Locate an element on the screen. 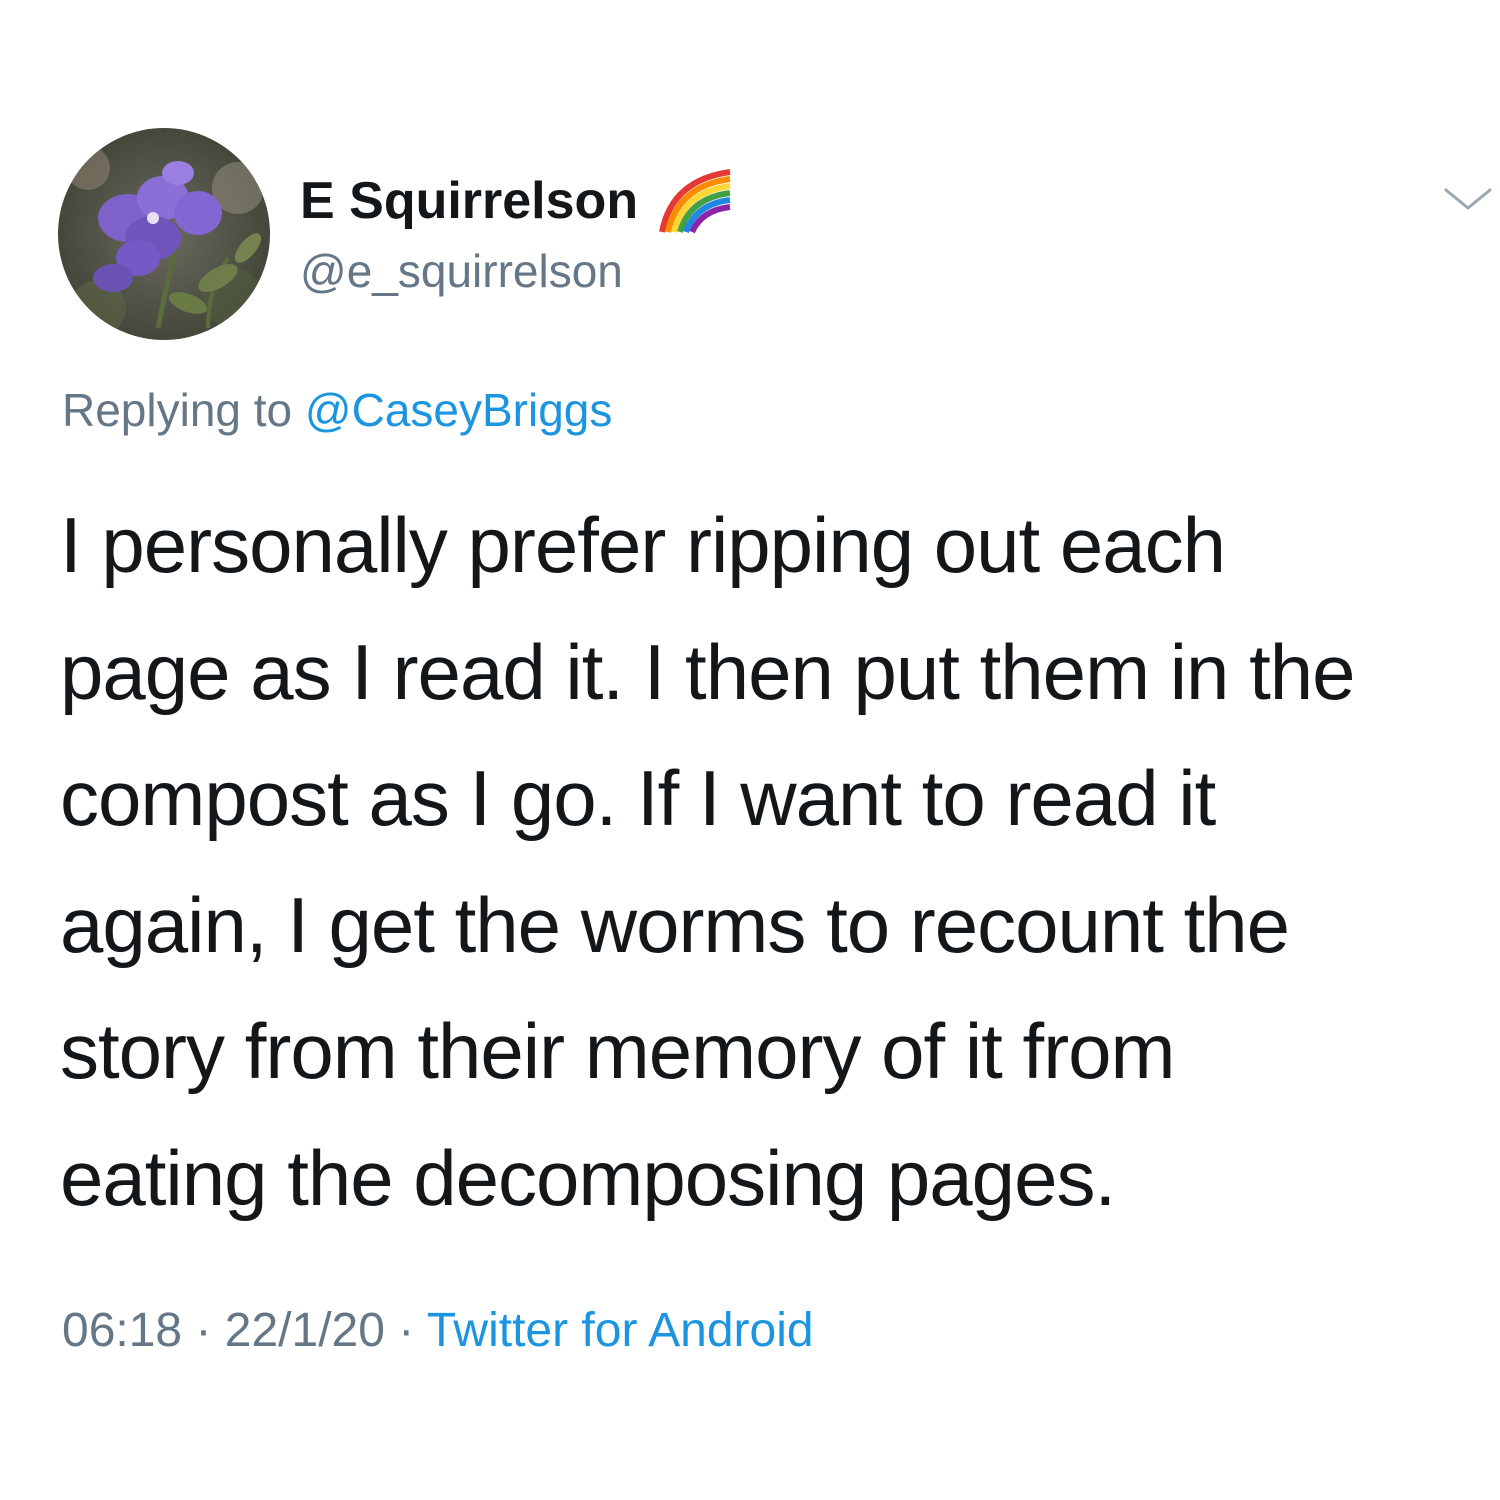  reply-context: Replying to @CaseyBriggs is located at coordinates (337, 410).